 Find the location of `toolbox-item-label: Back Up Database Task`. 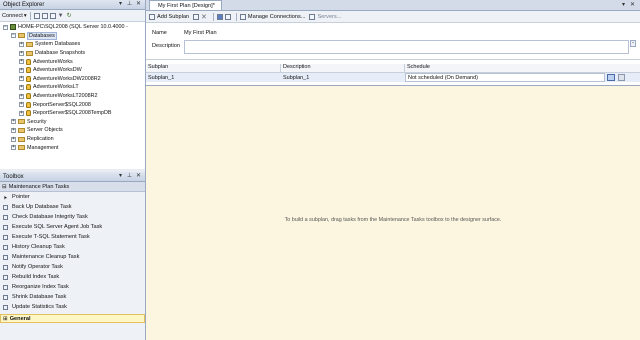

toolbox-item-label: Back Up Database Task is located at coordinates (42, 207).